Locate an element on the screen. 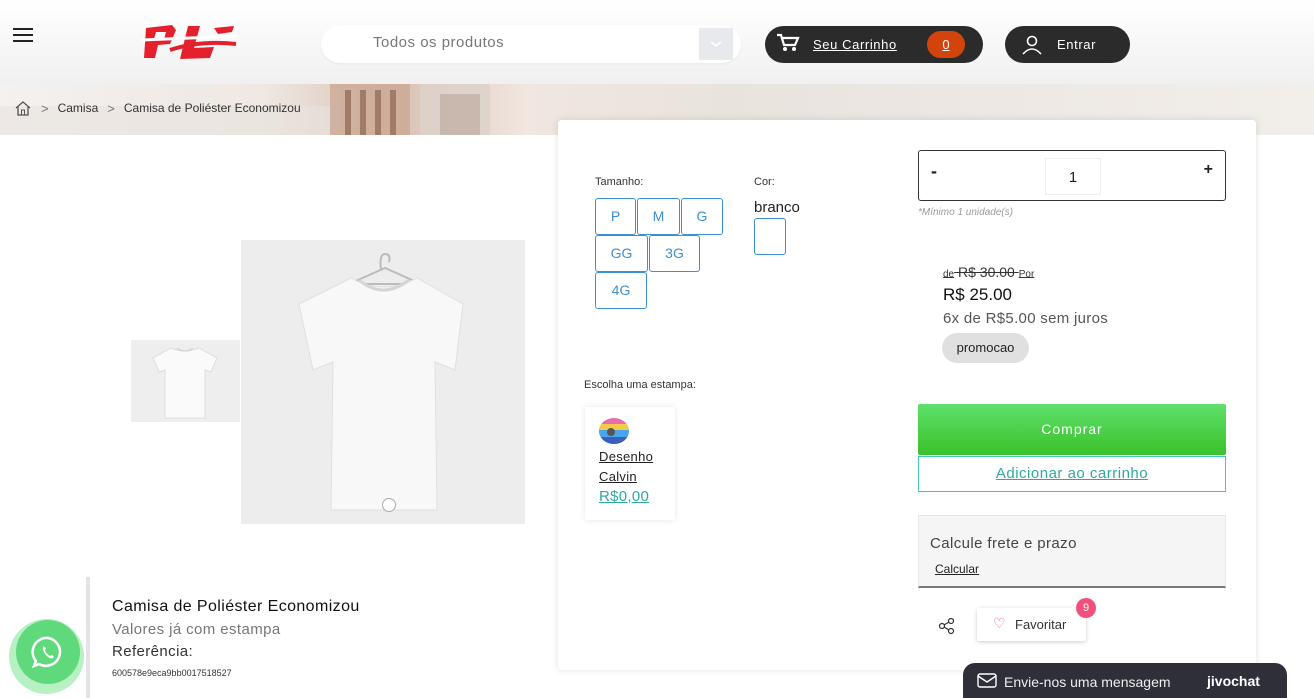 The width and height of the screenshot is (1314, 698). size-option-m: M is located at coordinates (658, 216).